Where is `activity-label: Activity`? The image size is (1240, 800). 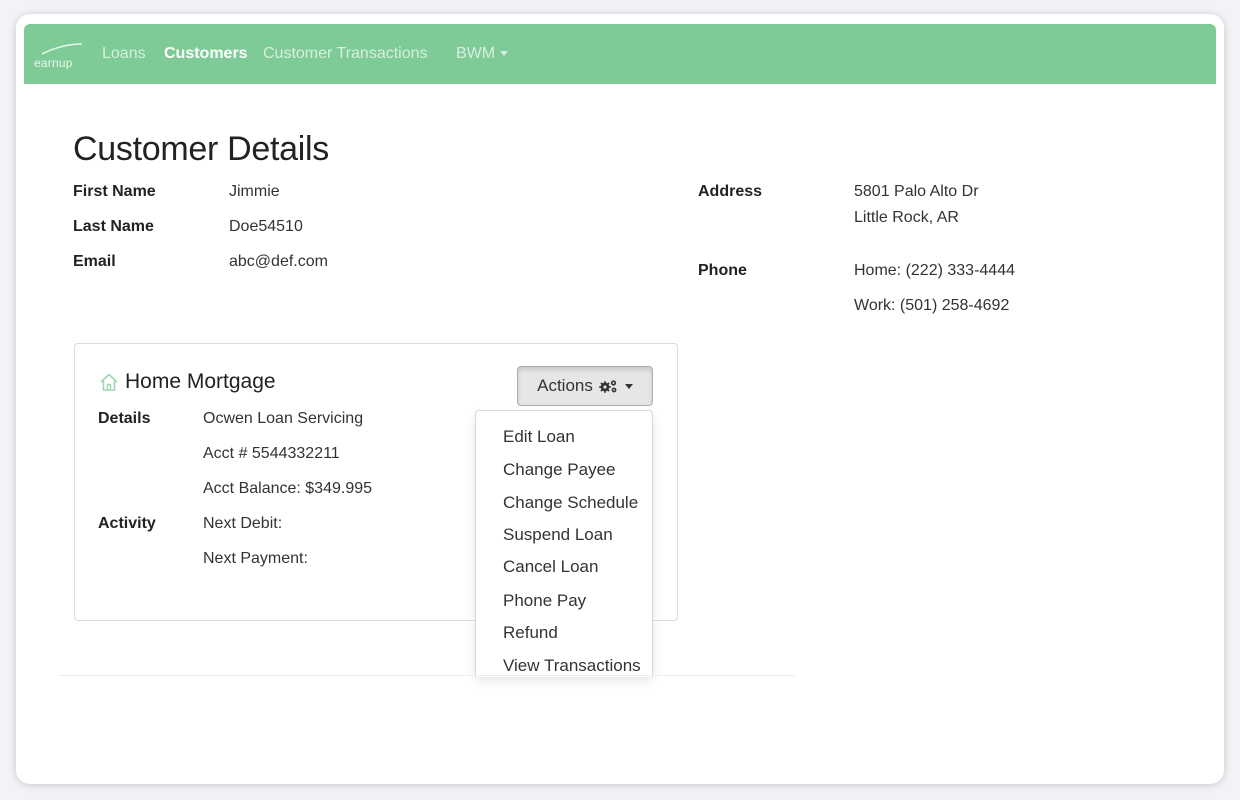
activity-label: Activity is located at coordinates (127, 523).